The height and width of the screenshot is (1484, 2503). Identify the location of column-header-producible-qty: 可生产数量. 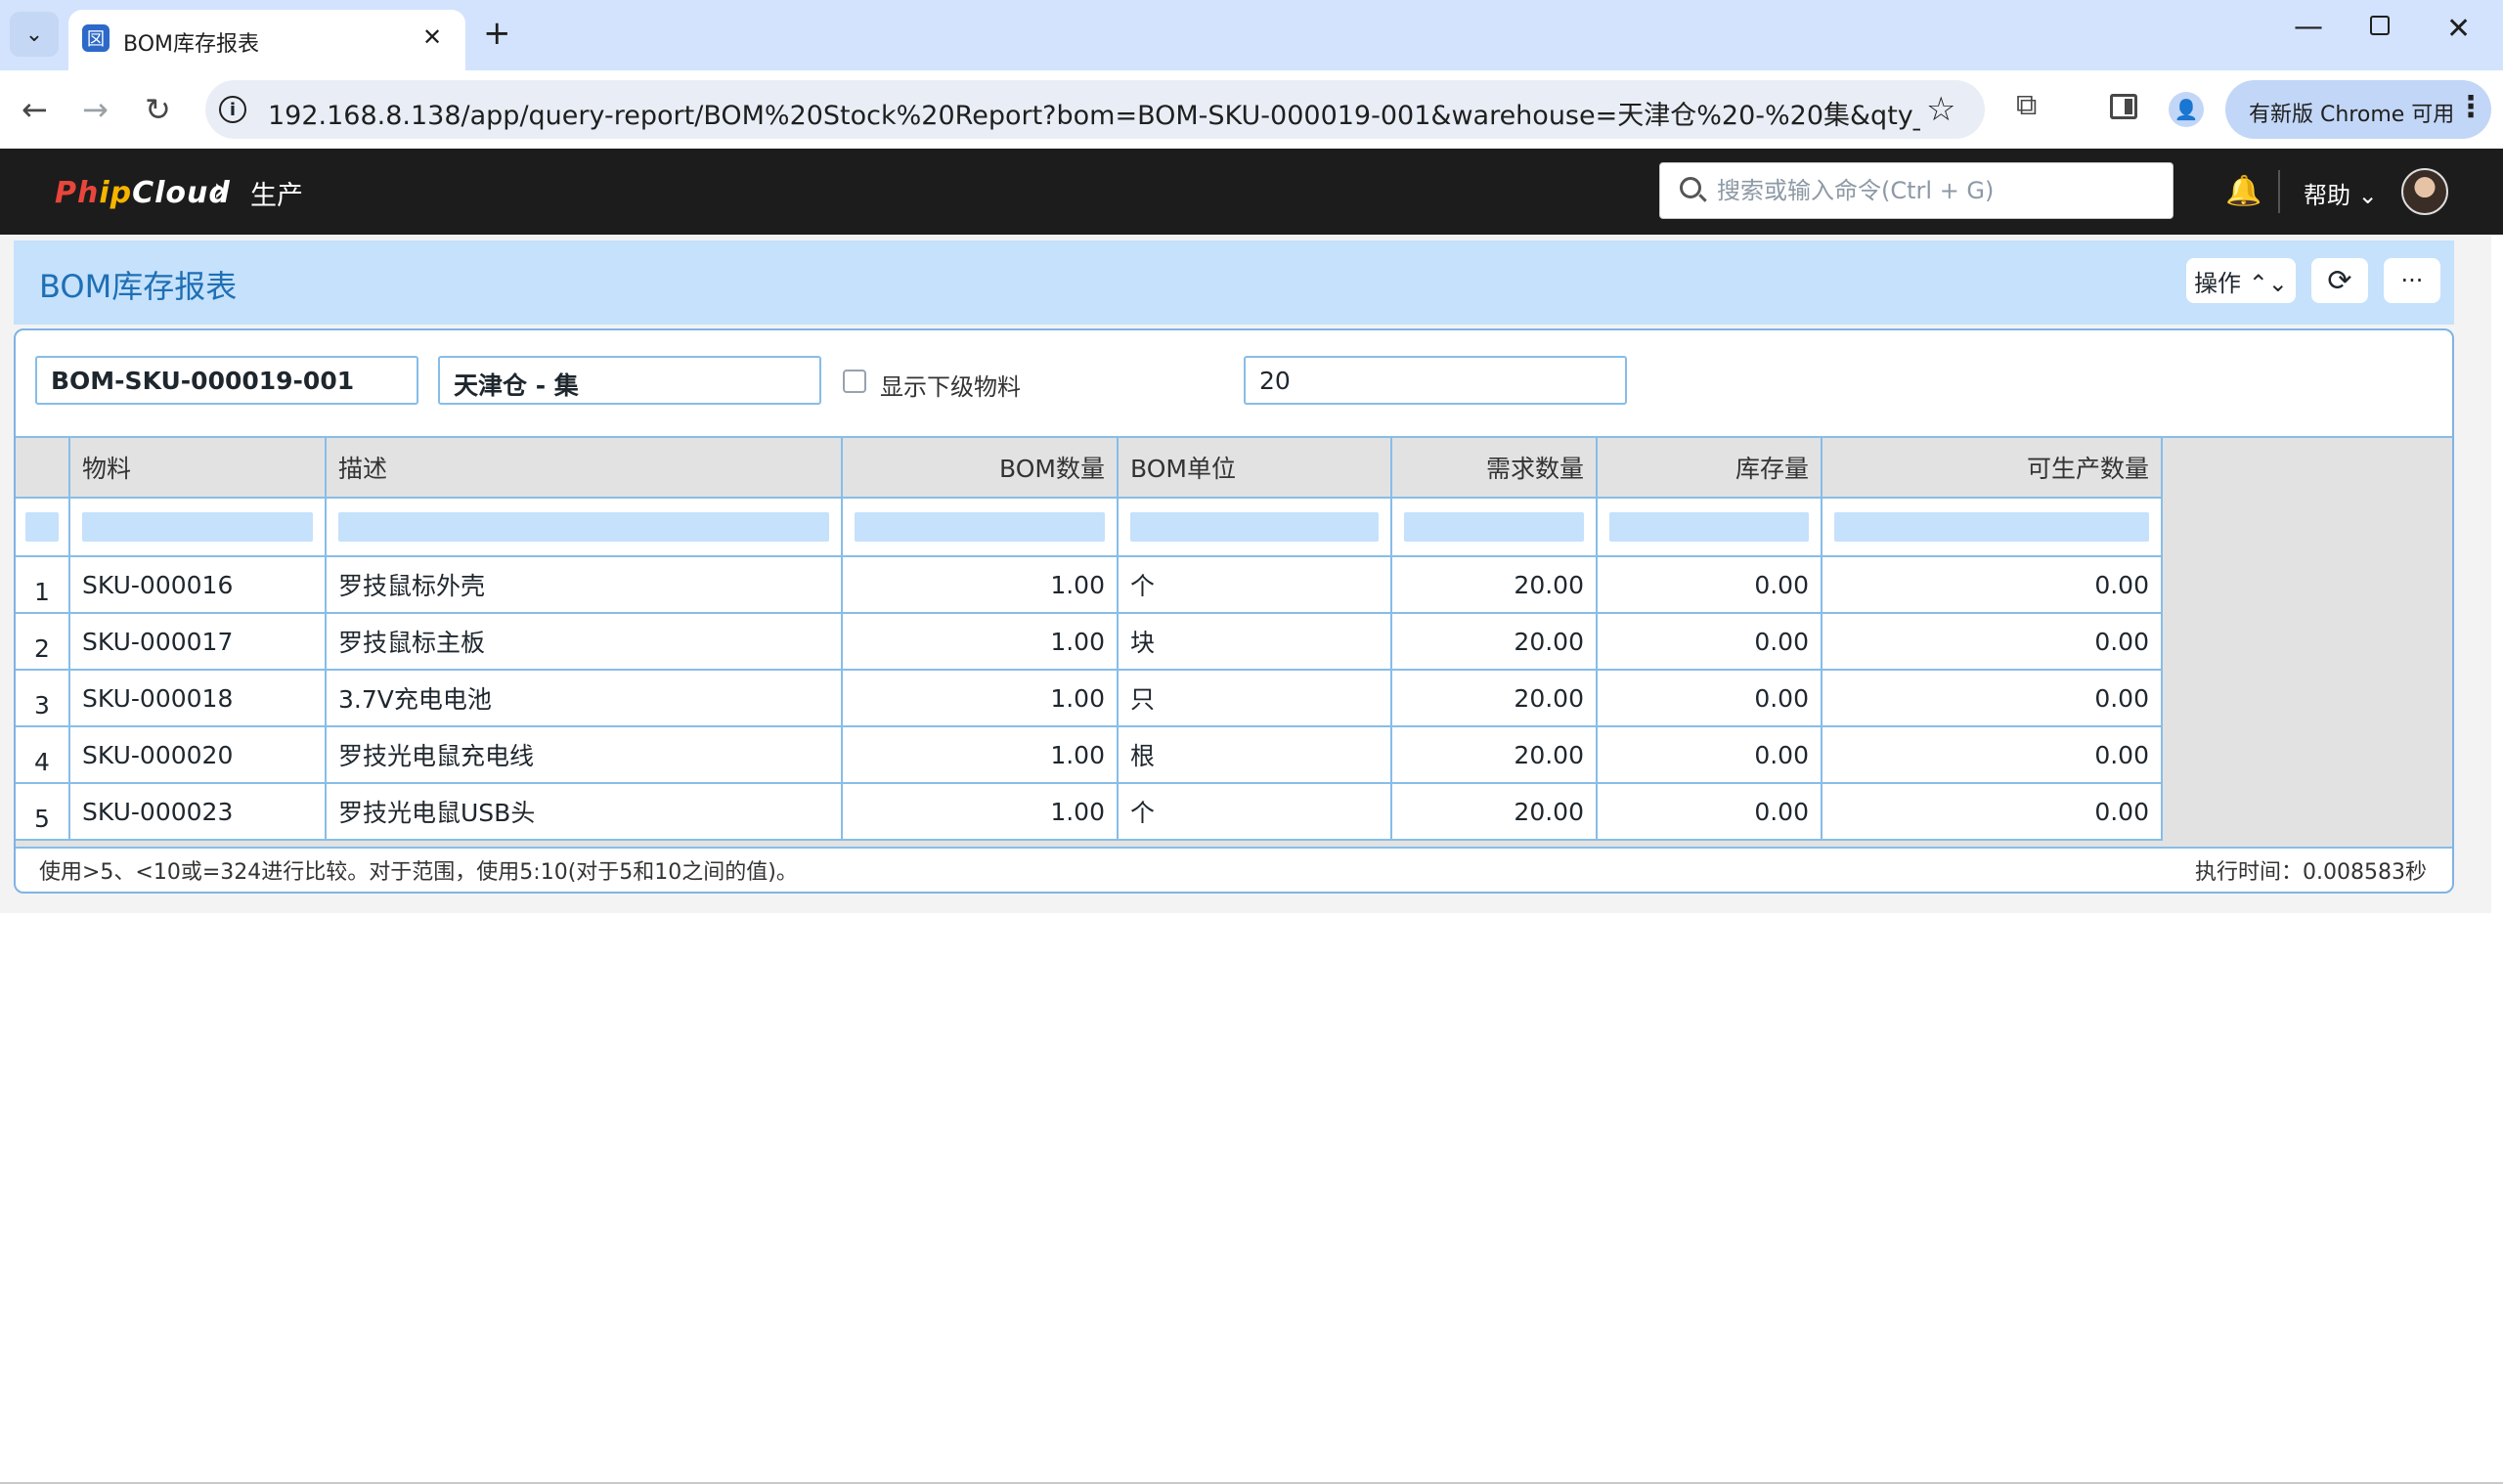
(1992, 468).